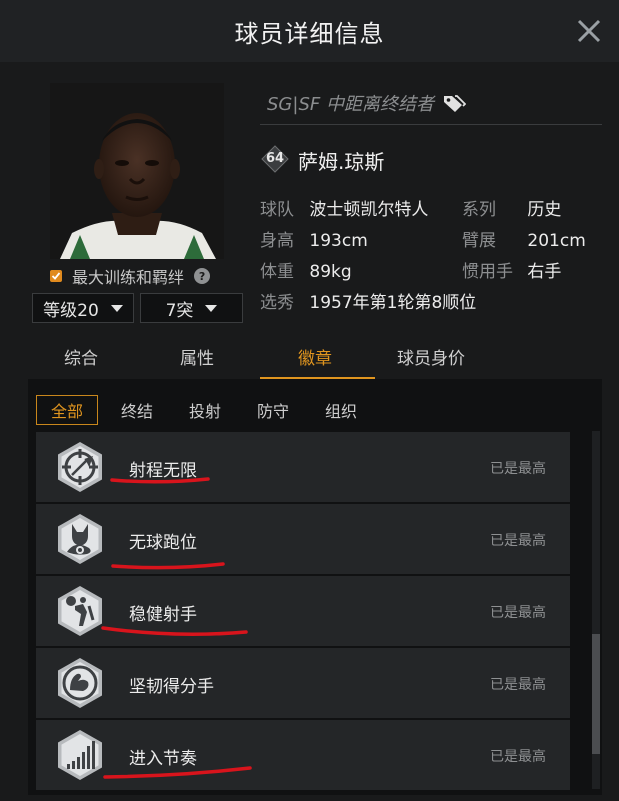 The height and width of the screenshot is (801, 619). Describe the element at coordinates (589, 31) in the screenshot. I see `close-icon` at that location.